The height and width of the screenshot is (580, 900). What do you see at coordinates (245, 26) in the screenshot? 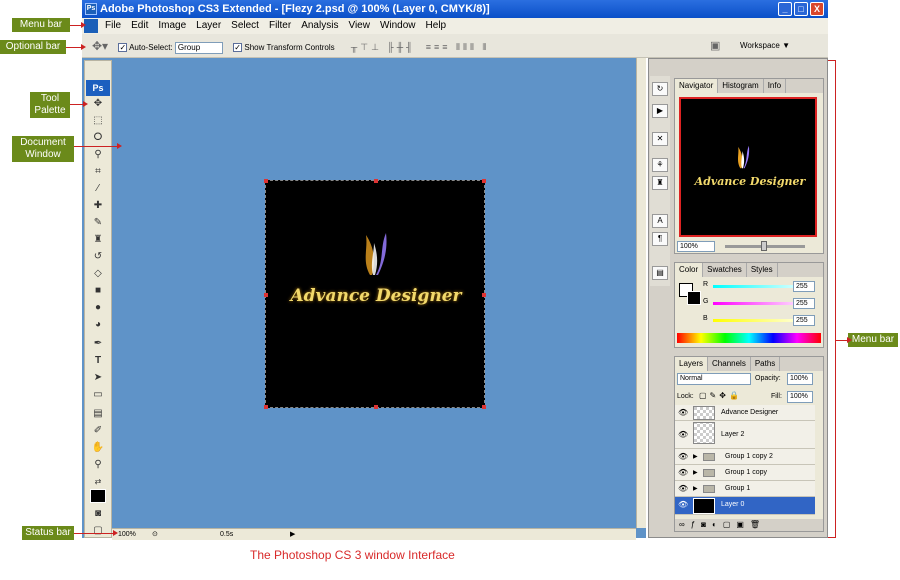
I see `menu-select: Select` at bounding box center [245, 26].